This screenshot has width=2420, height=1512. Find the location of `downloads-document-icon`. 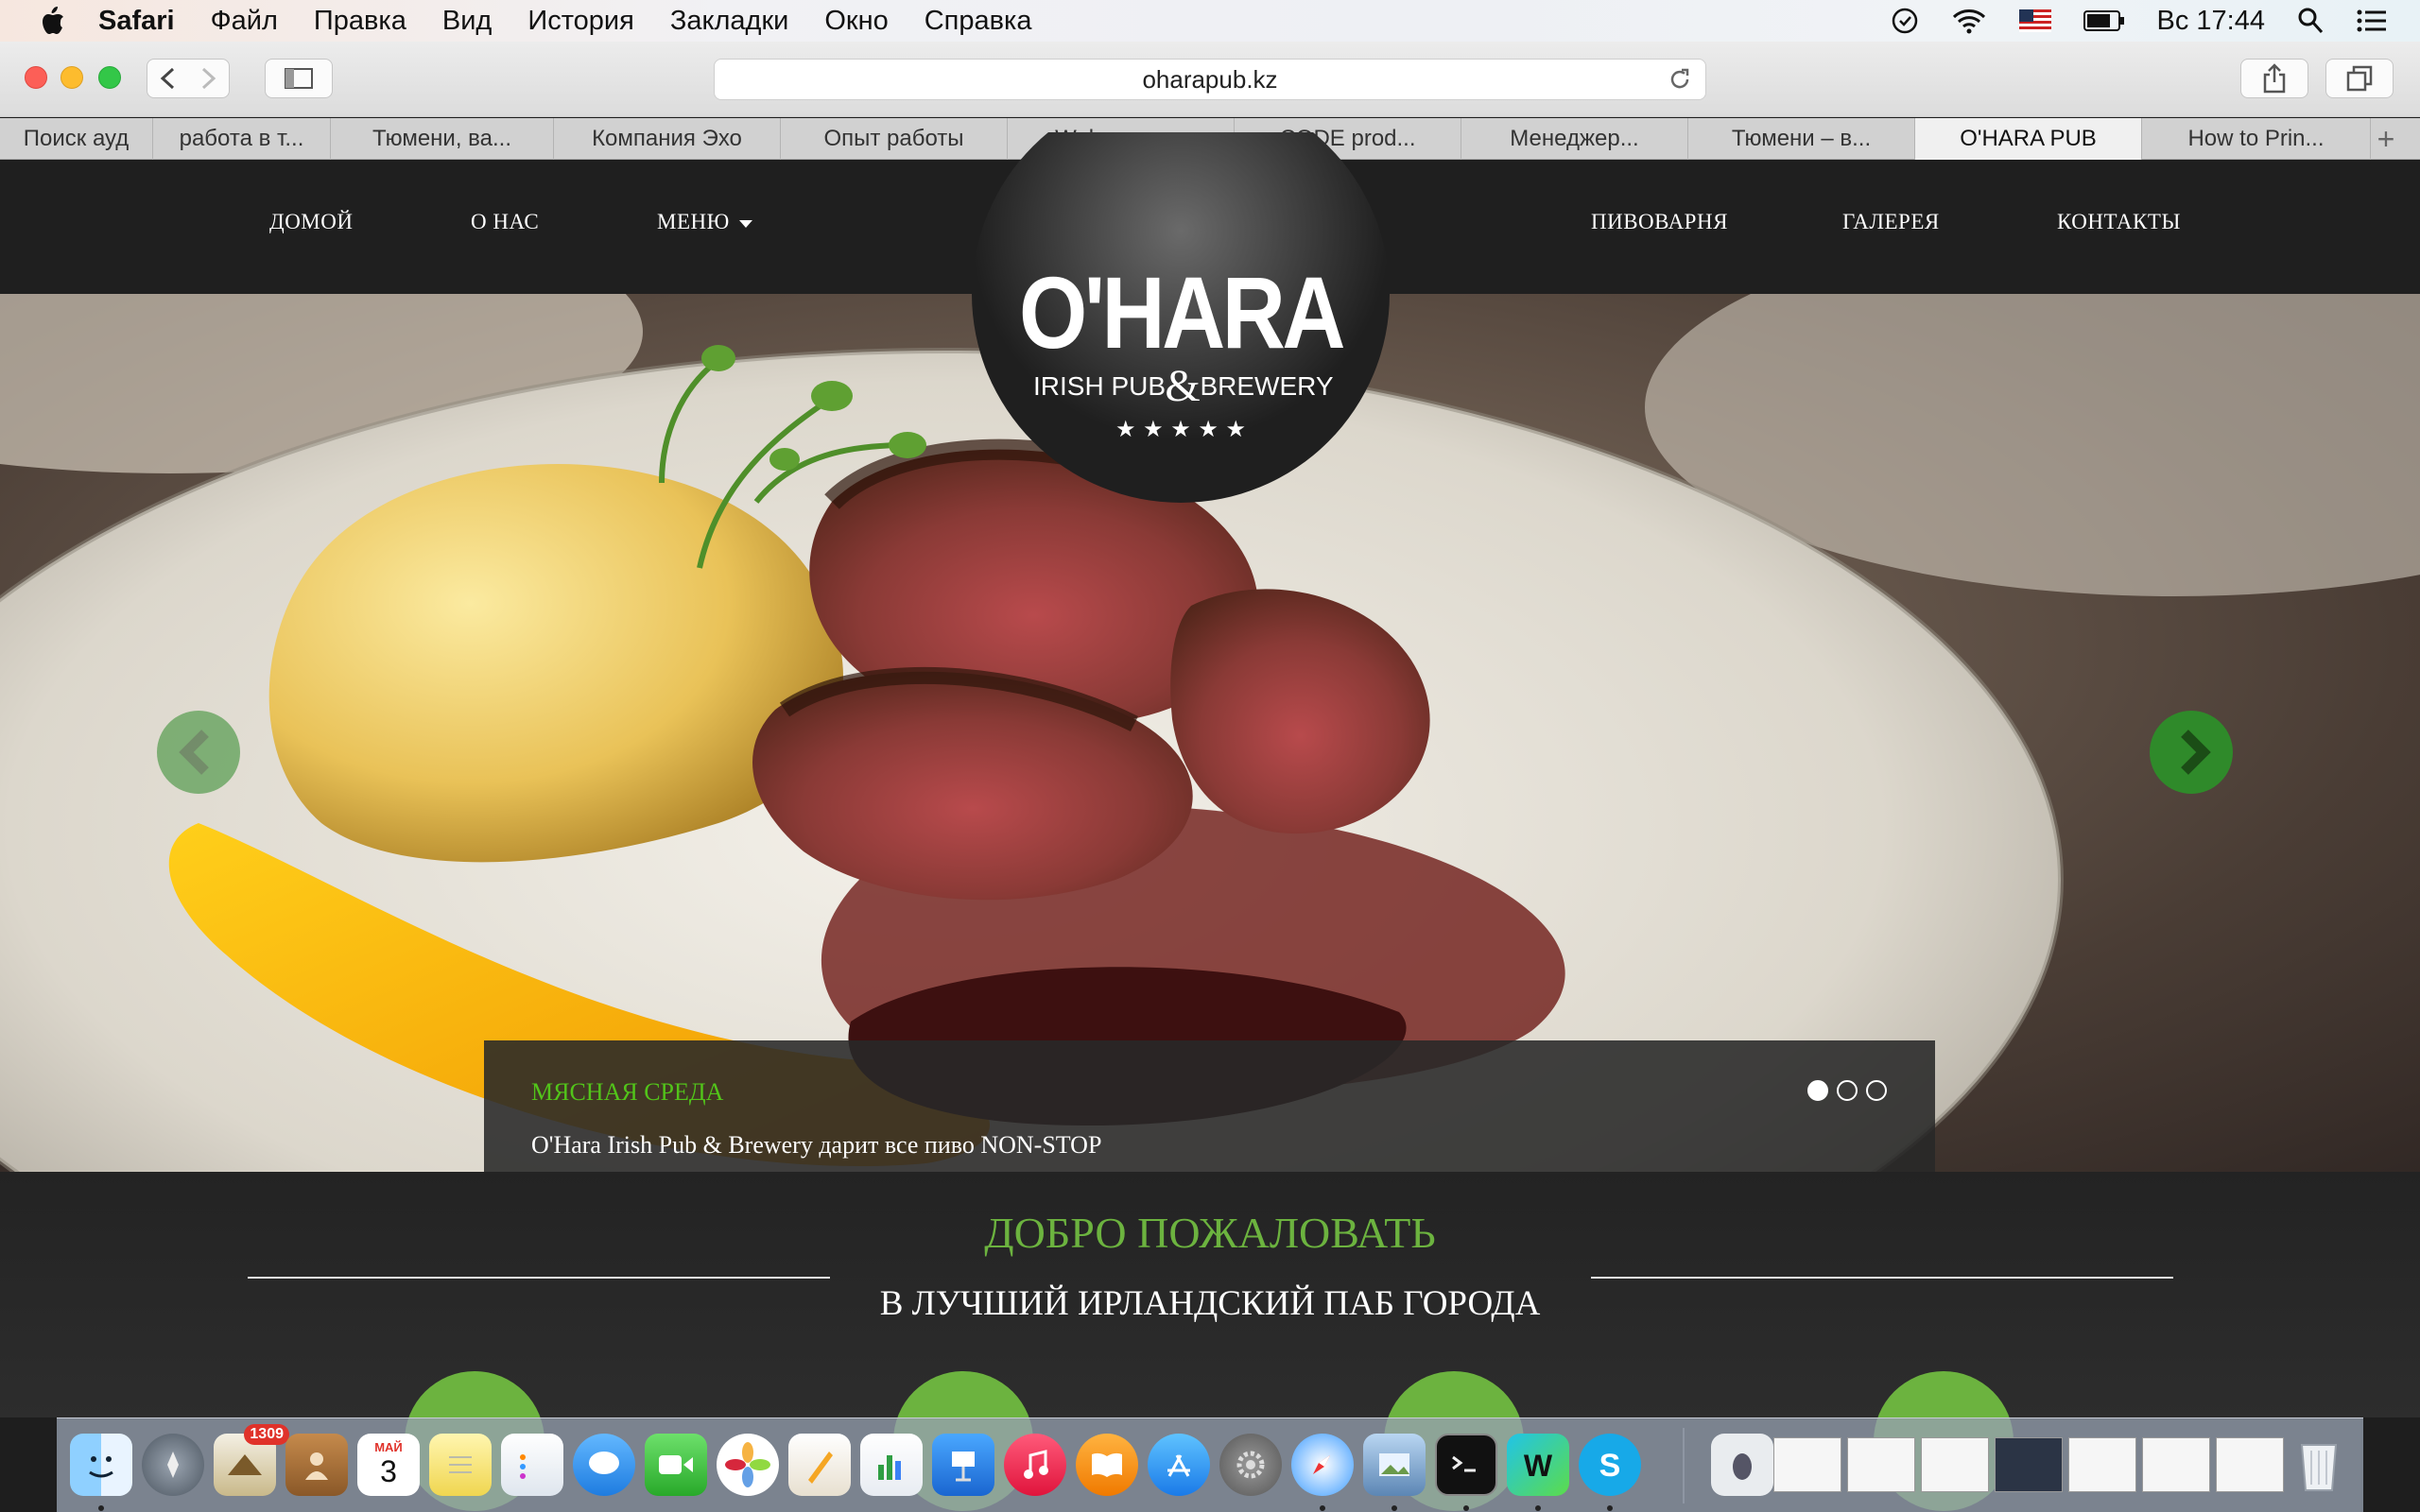

downloads-document-icon is located at coordinates (1742, 1465).